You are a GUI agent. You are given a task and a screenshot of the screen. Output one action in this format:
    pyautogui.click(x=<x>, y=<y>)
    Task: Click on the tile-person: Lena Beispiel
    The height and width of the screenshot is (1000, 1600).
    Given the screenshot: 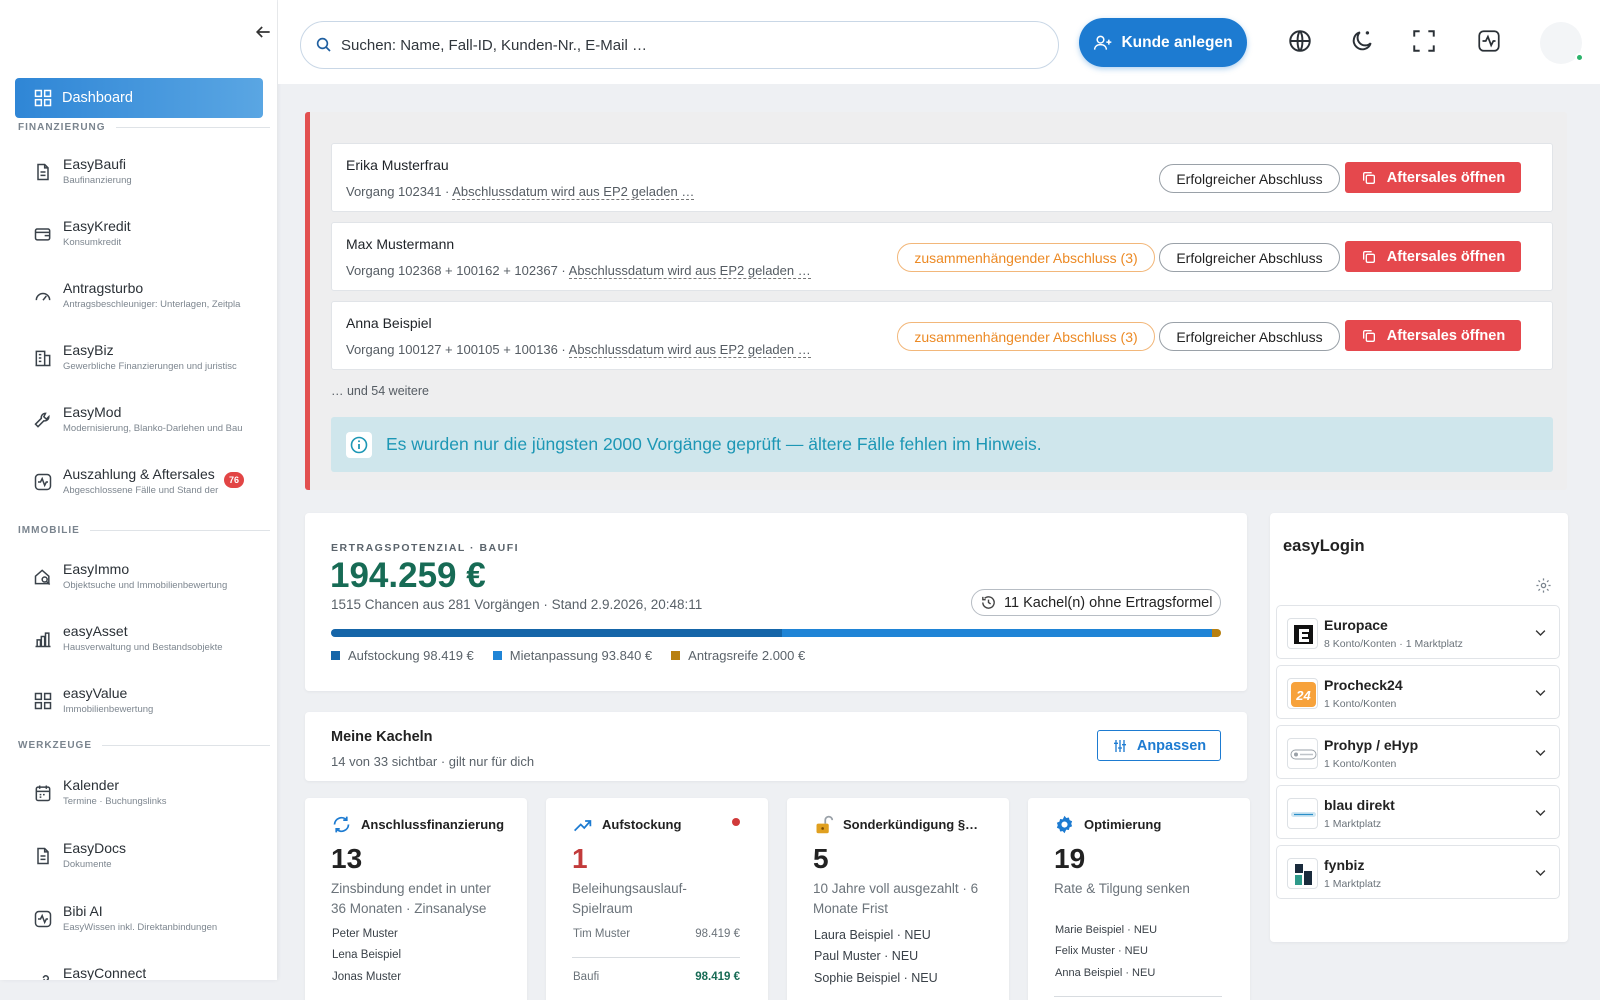 What is the action you would take?
    pyautogui.click(x=367, y=955)
    